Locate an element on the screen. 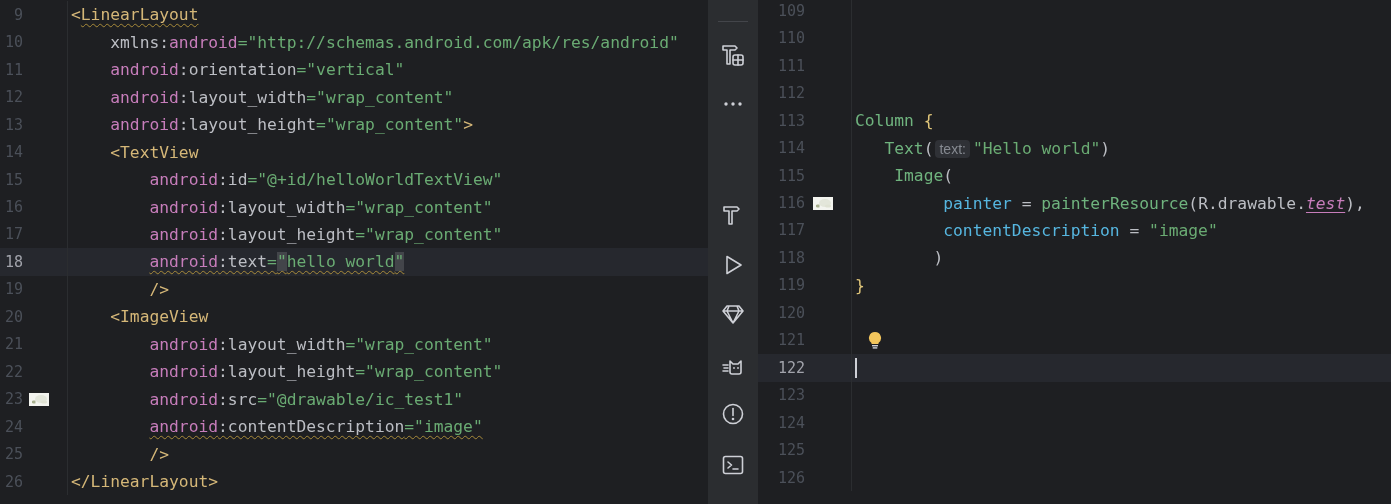  code-line: <LinearLayout is located at coordinates (135, 15).